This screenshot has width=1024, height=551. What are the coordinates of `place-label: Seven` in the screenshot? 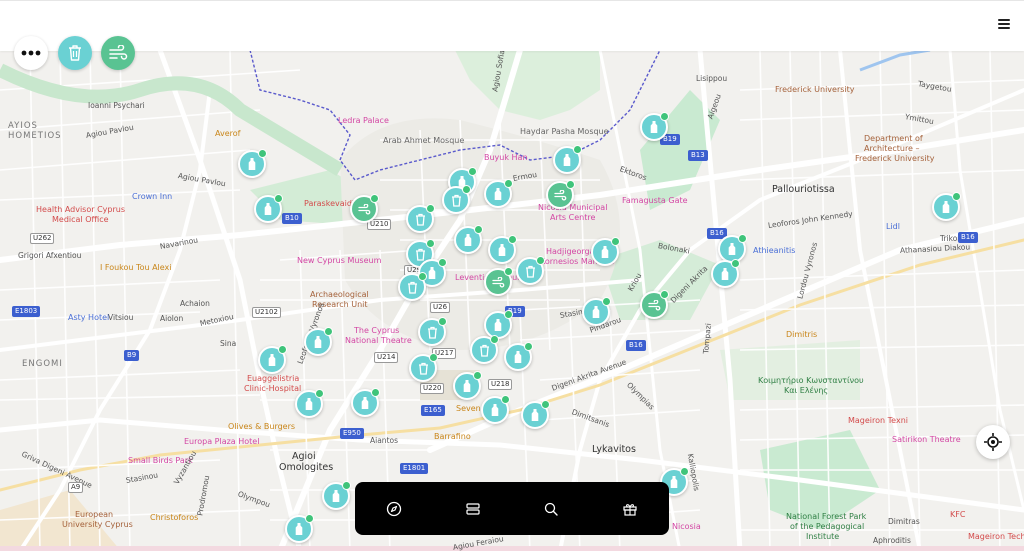 It's located at (468, 409).